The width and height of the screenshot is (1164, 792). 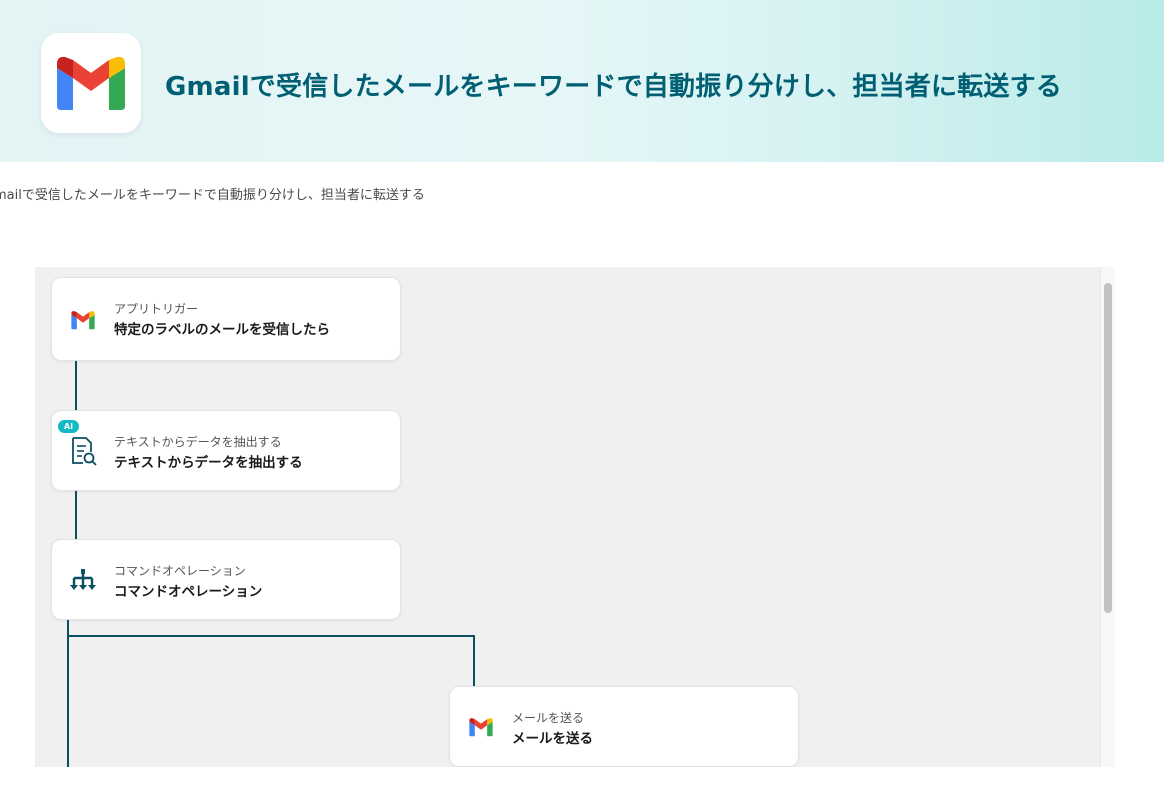 I want to click on branch-connector-left, so click(x=68, y=693).